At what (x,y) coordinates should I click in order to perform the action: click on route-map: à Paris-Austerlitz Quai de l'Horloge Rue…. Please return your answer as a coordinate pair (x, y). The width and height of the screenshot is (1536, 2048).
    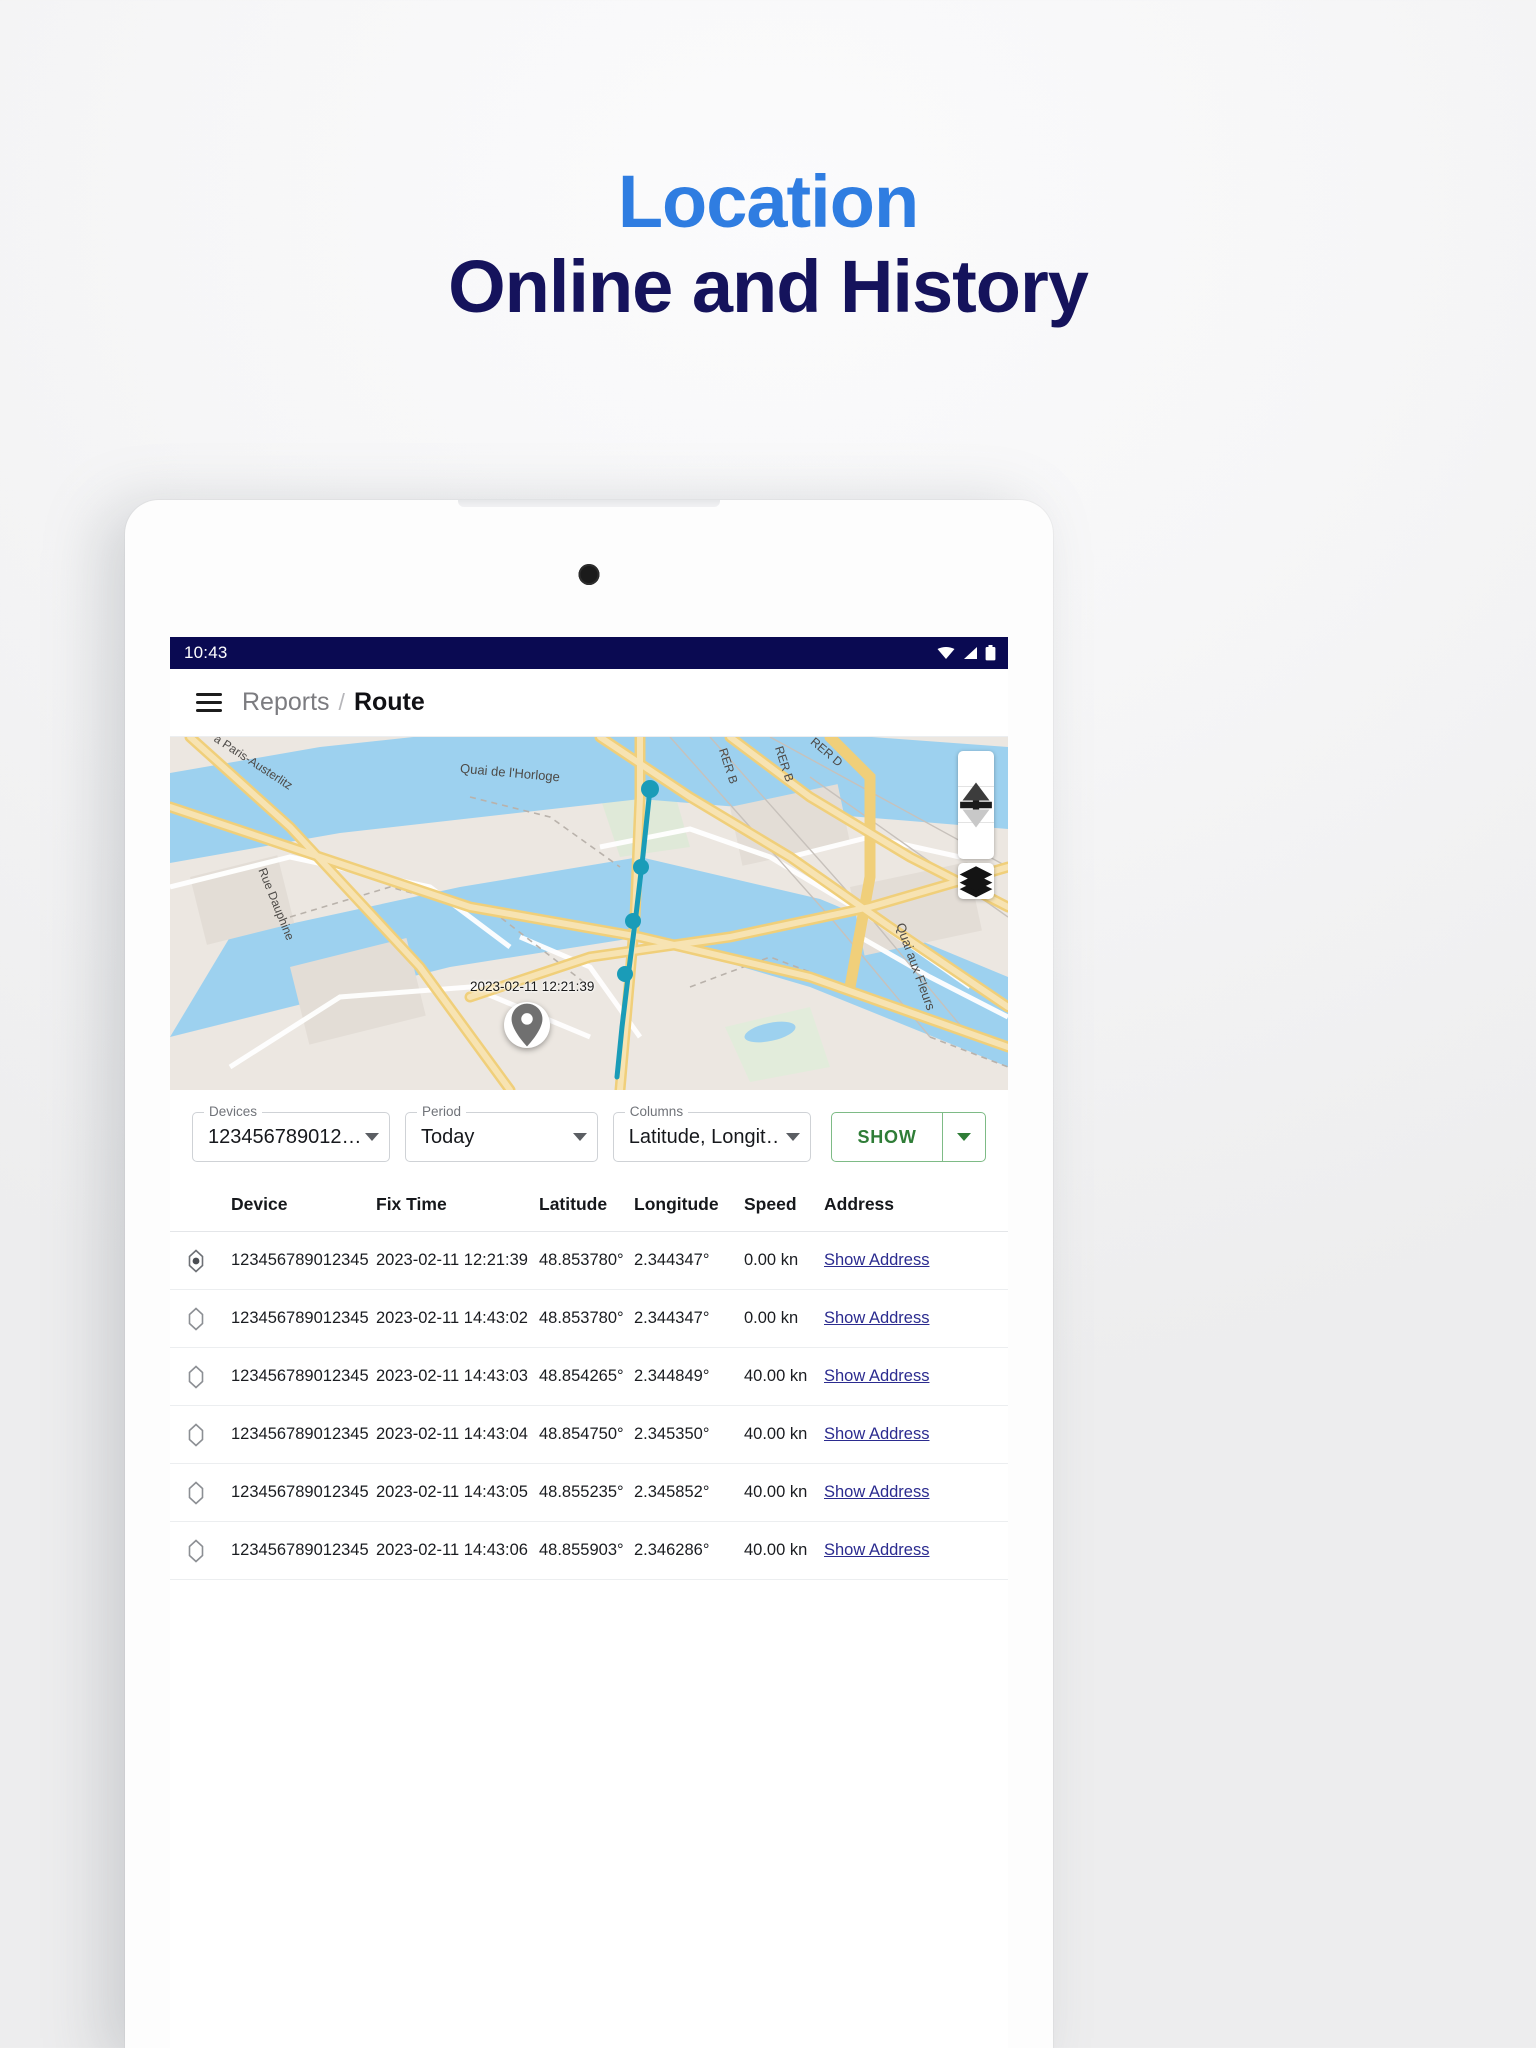
    Looking at the image, I should click on (589, 913).